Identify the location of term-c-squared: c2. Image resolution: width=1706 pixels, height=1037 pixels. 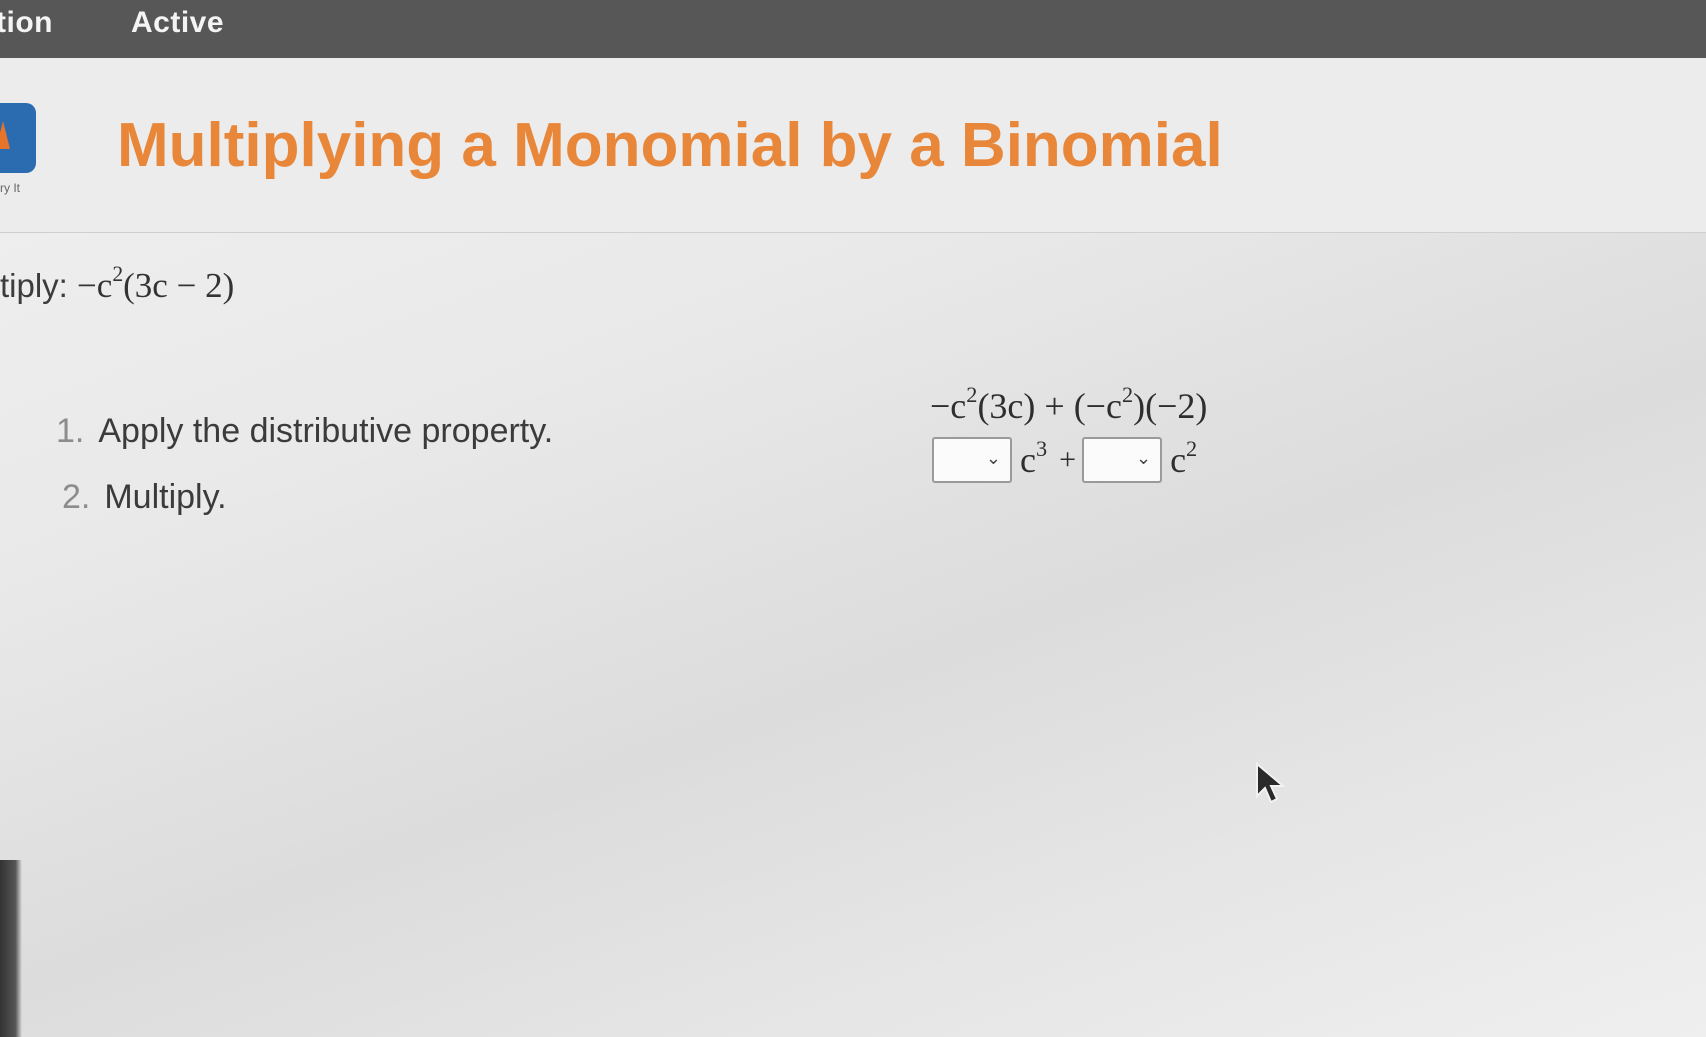
(1184, 458).